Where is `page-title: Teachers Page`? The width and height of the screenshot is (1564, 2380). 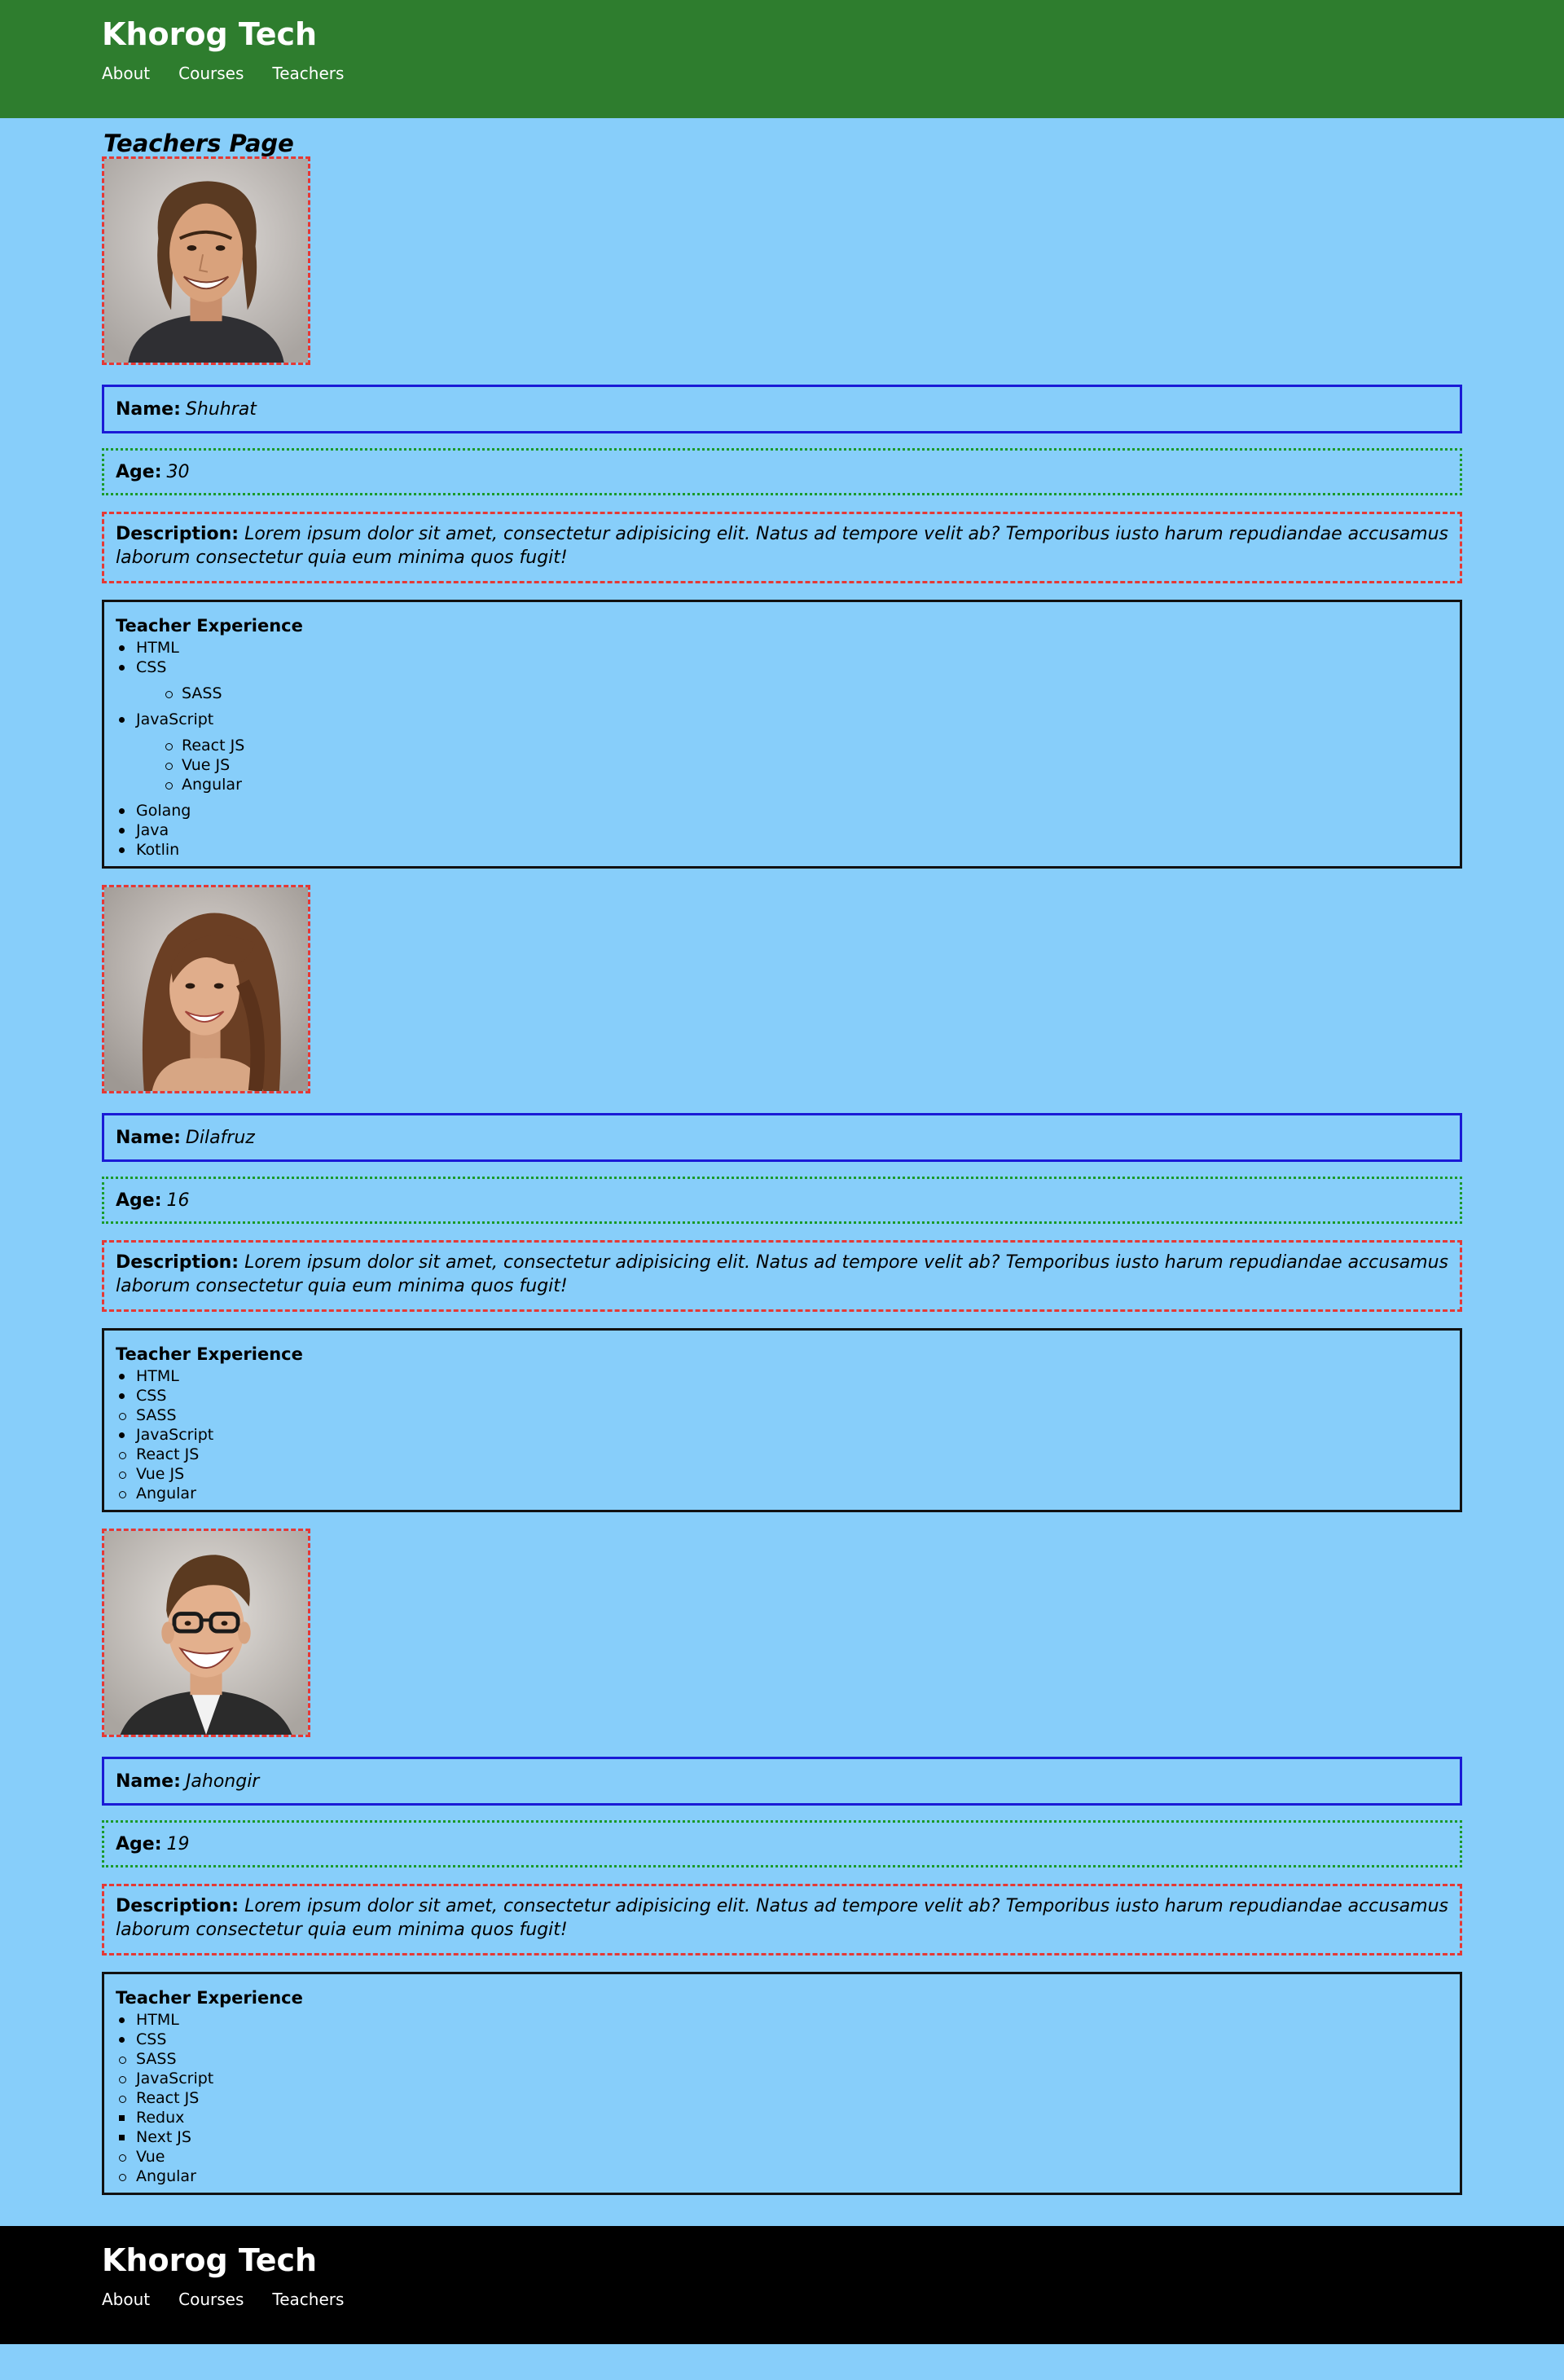 page-title: Teachers Page is located at coordinates (198, 143).